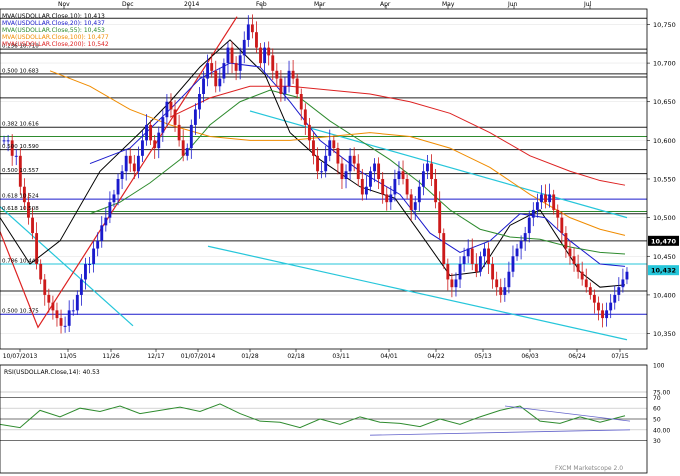 This screenshot has width=680, height=476. Describe the element at coordinates (664, 180) in the screenshot. I see `price-tick-label: 10,550` at that location.